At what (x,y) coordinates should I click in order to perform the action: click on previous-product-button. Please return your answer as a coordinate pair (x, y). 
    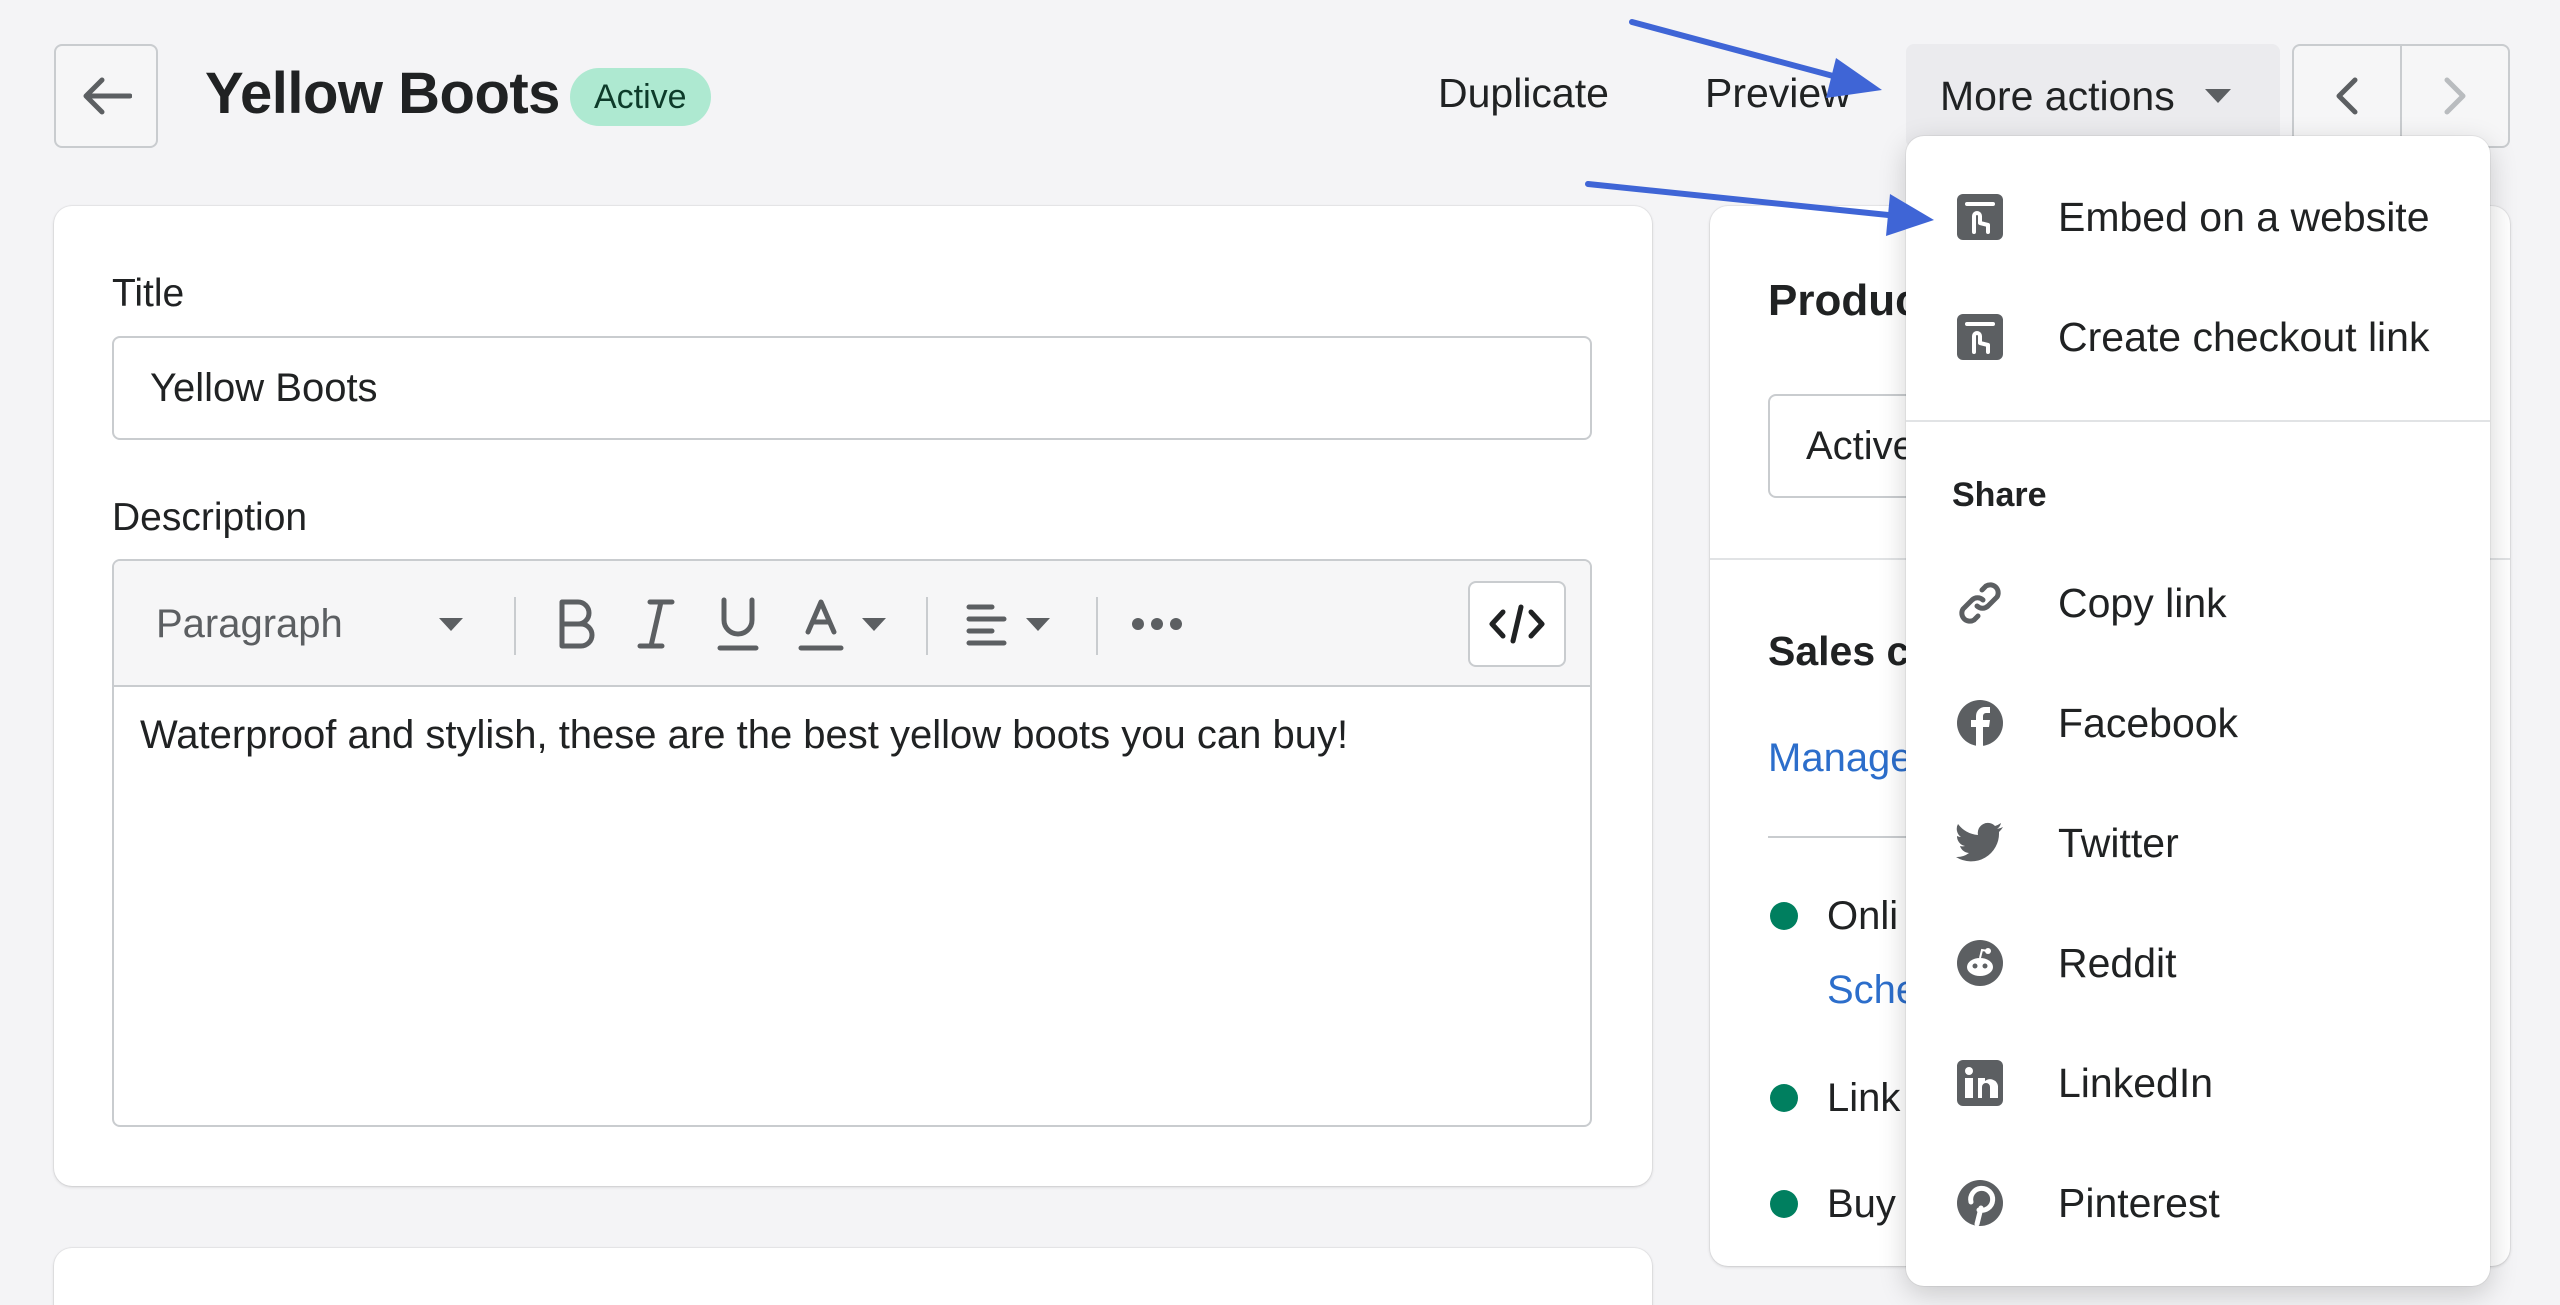
    Looking at the image, I should click on (2347, 96).